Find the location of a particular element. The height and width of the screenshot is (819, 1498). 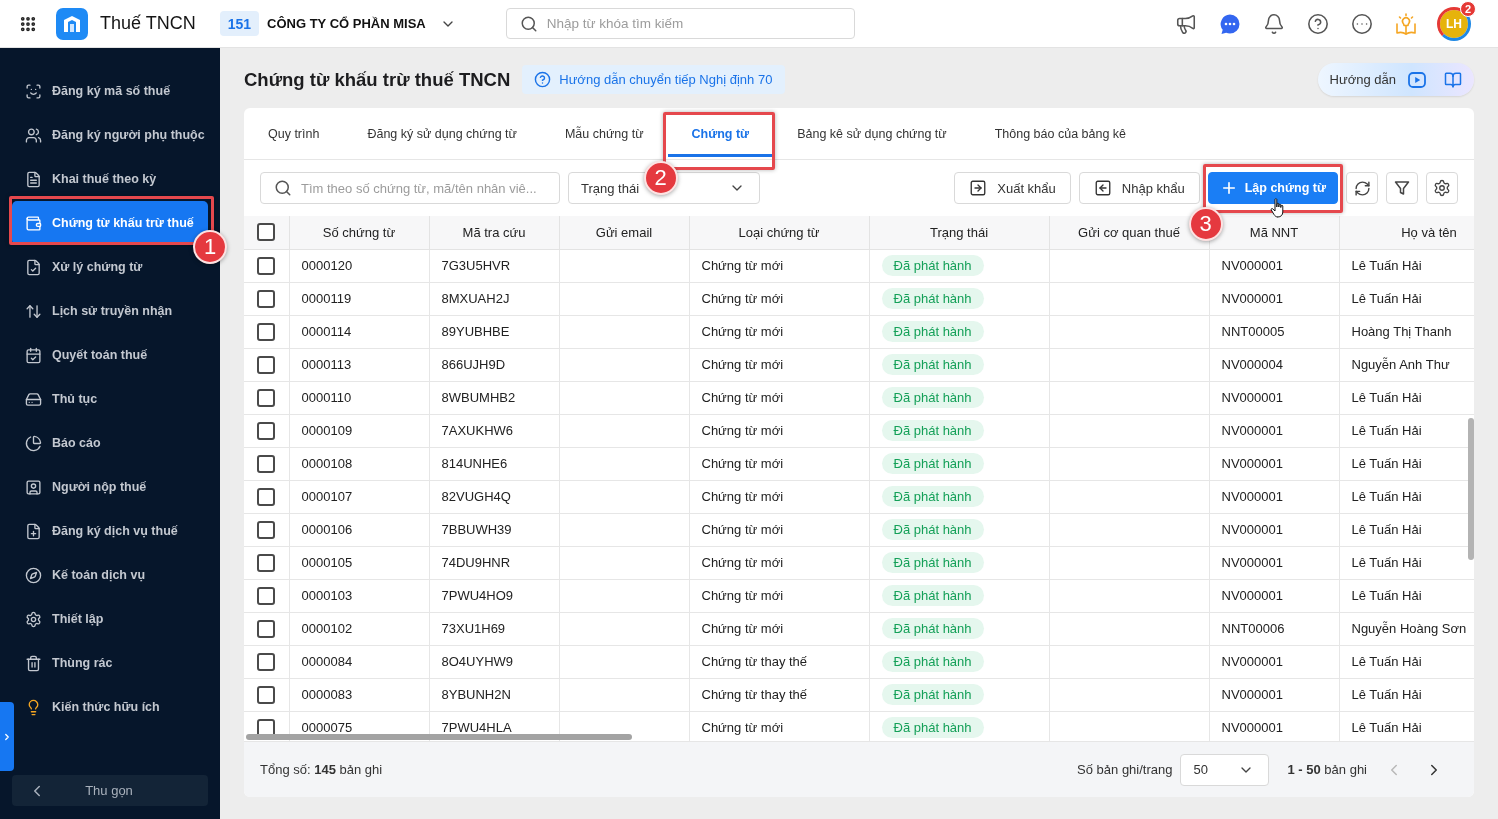

collapse-button: Thu gọn is located at coordinates (110, 790).